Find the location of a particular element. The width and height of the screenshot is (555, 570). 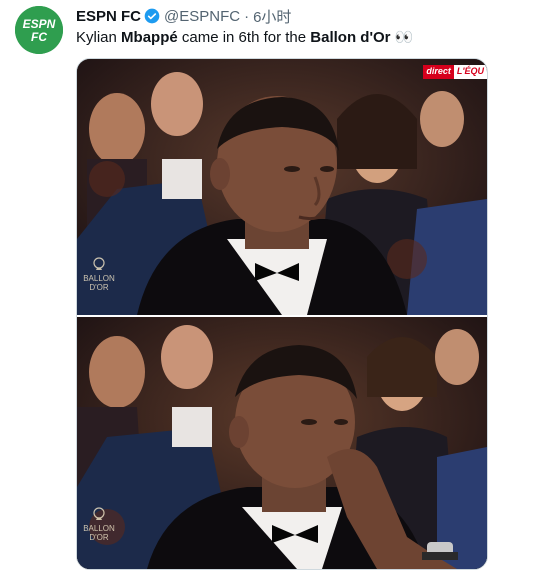

tweet-text-part: came in 6th for the is located at coordinates (244, 37).